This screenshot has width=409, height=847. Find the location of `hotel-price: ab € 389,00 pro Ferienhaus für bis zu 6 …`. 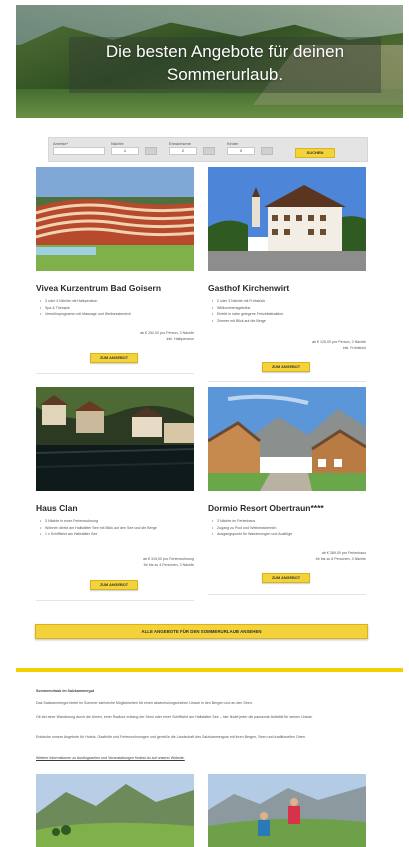

hotel-price: ab € 389,00 pro Ferienhaus für bis zu 6 … is located at coordinates (303, 556).